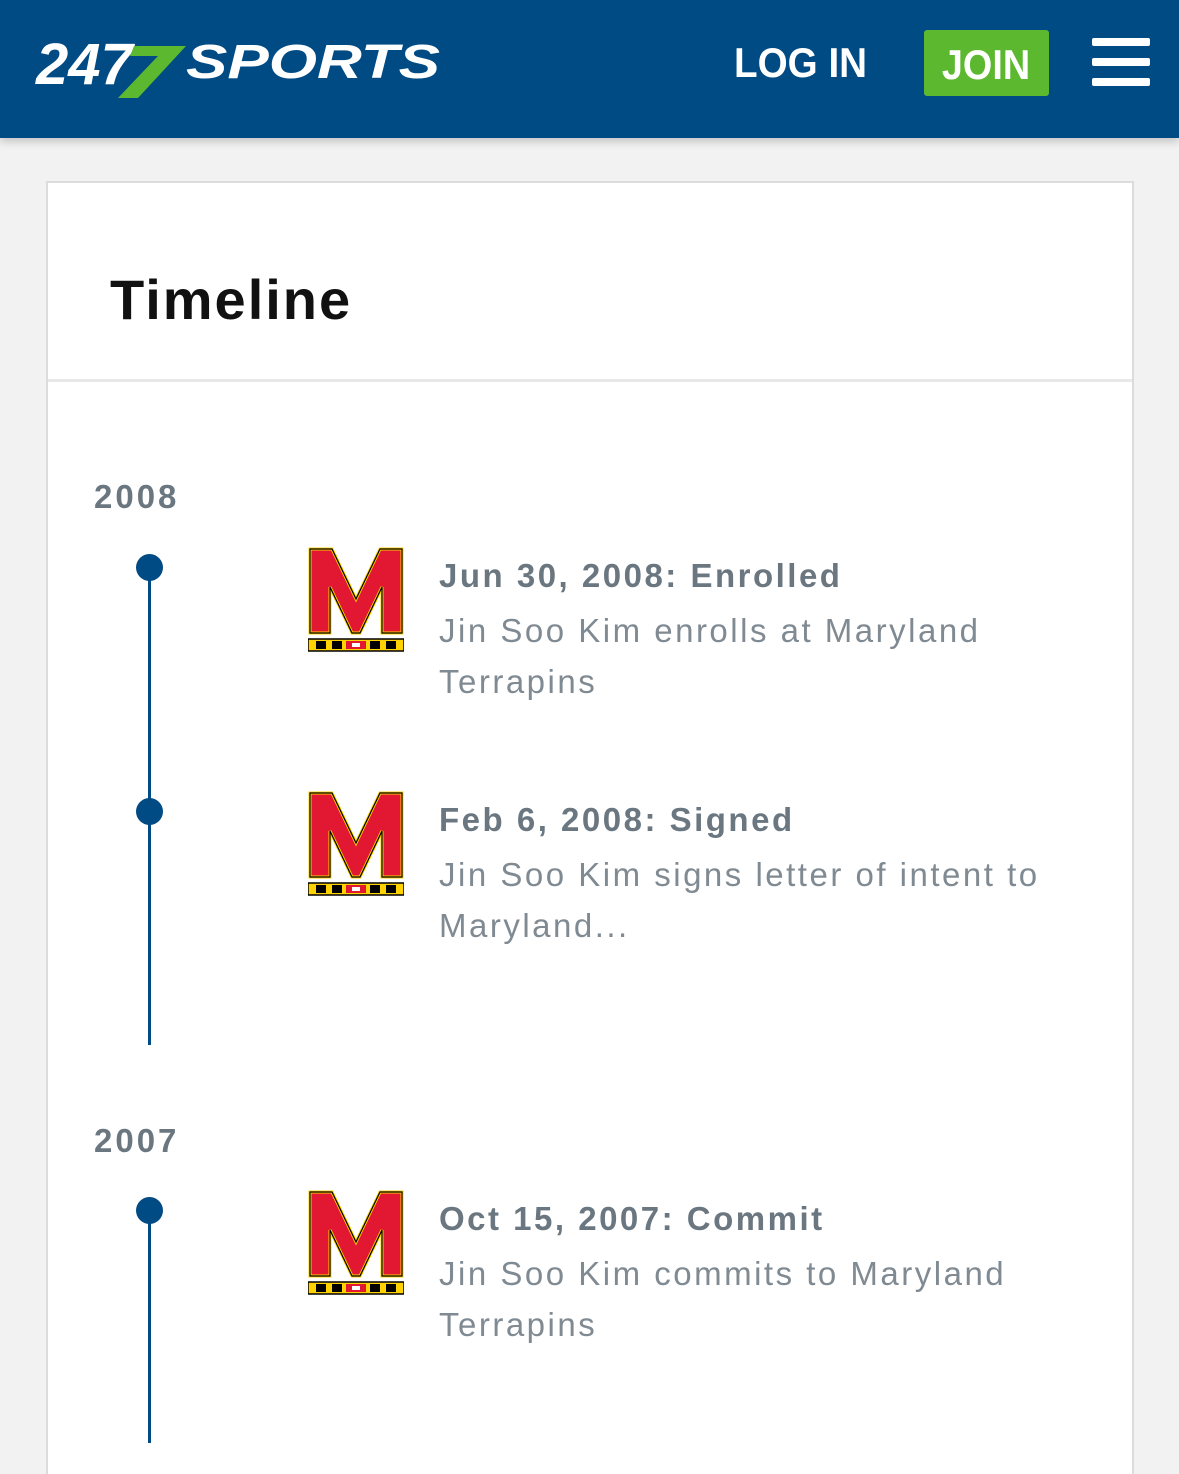  What do you see at coordinates (1121, 62) in the screenshot?
I see `hamburger-icon` at bounding box center [1121, 62].